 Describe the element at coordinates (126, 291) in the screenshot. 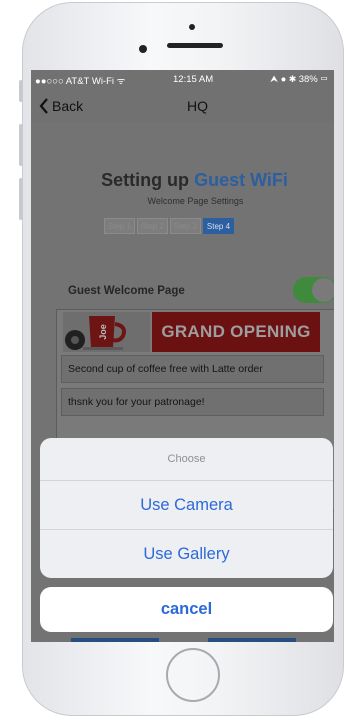

I see `guest-welcome-label: Guest Welcome Page` at that location.